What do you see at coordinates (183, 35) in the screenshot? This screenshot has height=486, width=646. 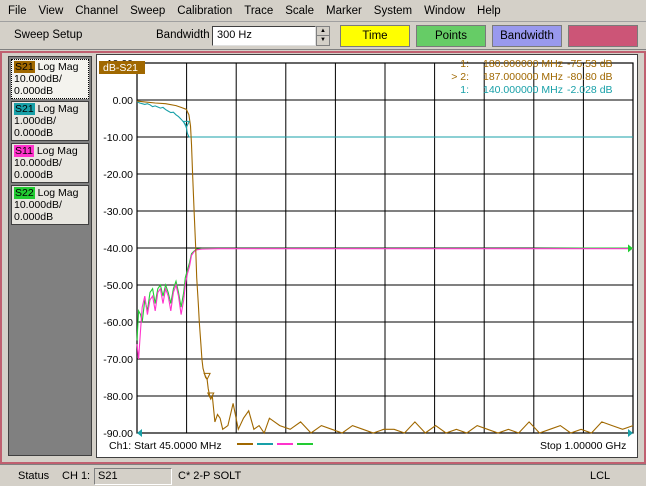 I see `bandwidth-label: Bandwidth` at bounding box center [183, 35].